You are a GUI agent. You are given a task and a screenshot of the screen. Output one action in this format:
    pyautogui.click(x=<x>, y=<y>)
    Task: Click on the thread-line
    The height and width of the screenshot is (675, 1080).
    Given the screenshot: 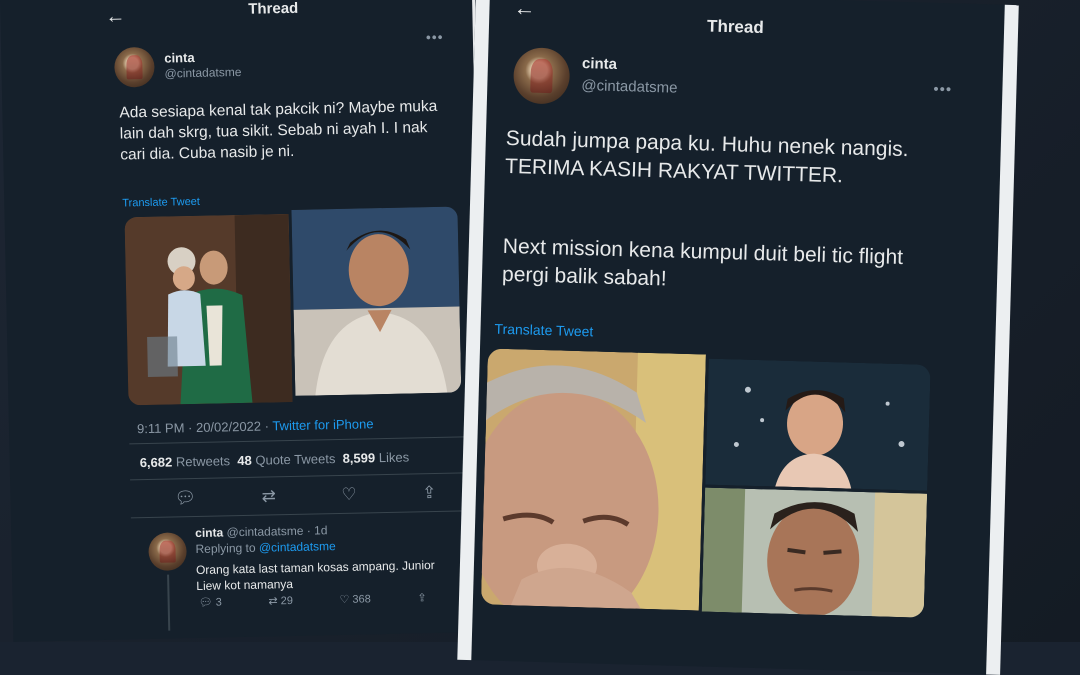 What is the action you would take?
    pyautogui.click(x=169, y=602)
    